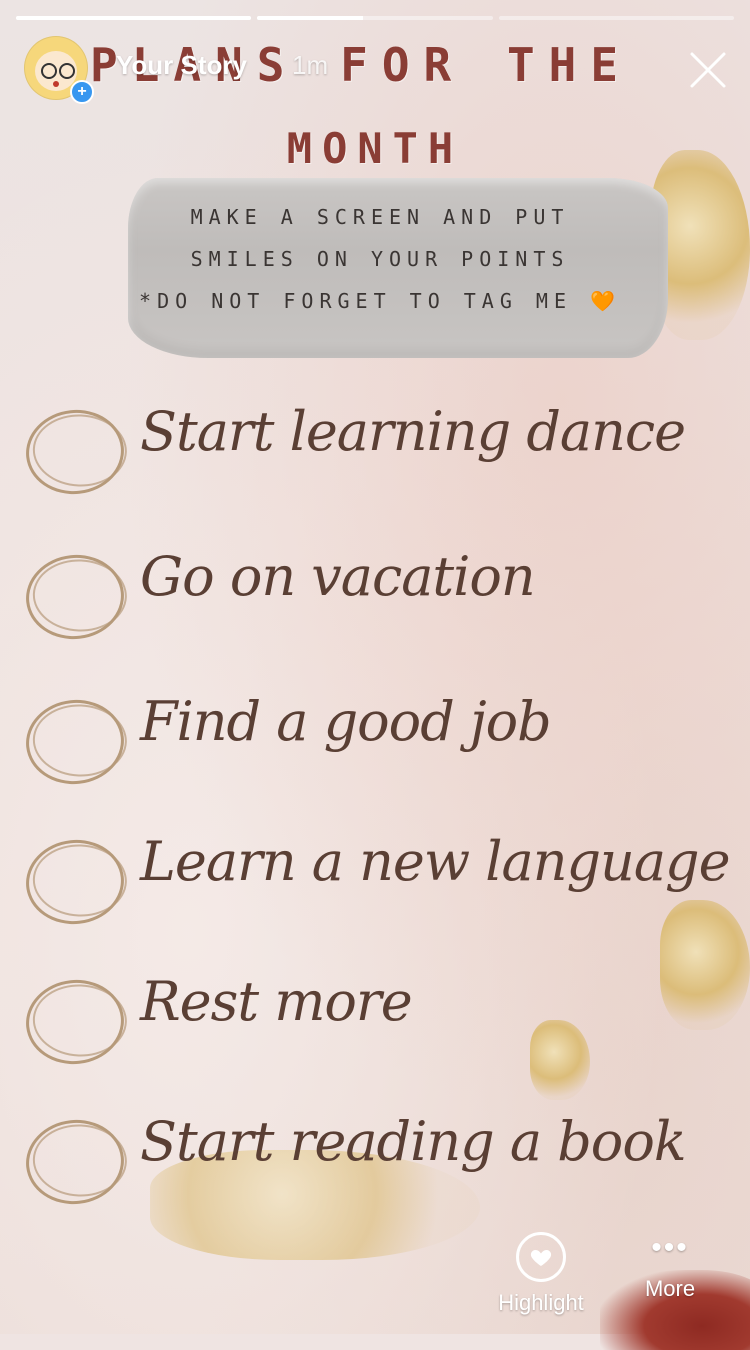 Image resolution: width=750 pixels, height=1350 pixels. Describe the element at coordinates (670, 1266) in the screenshot. I see `more-button: ••• More` at that location.